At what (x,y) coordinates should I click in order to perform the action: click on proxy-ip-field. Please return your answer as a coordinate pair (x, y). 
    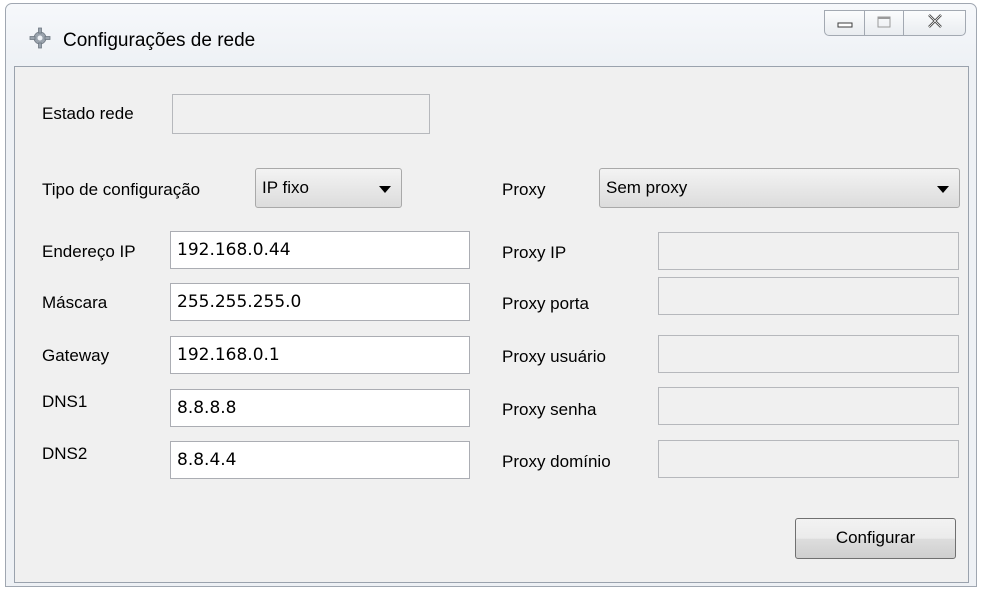
    Looking at the image, I should click on (808, 251).